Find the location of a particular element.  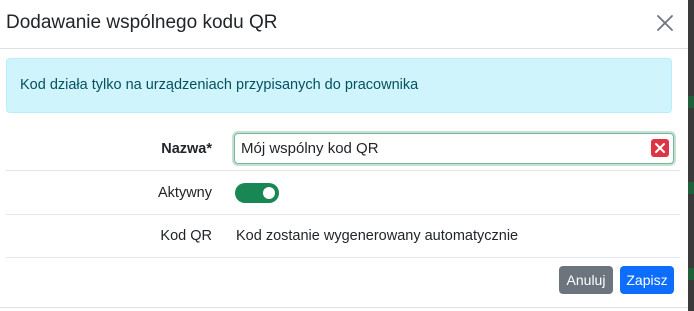

toggle-knob is located at coordinates (269, 193).